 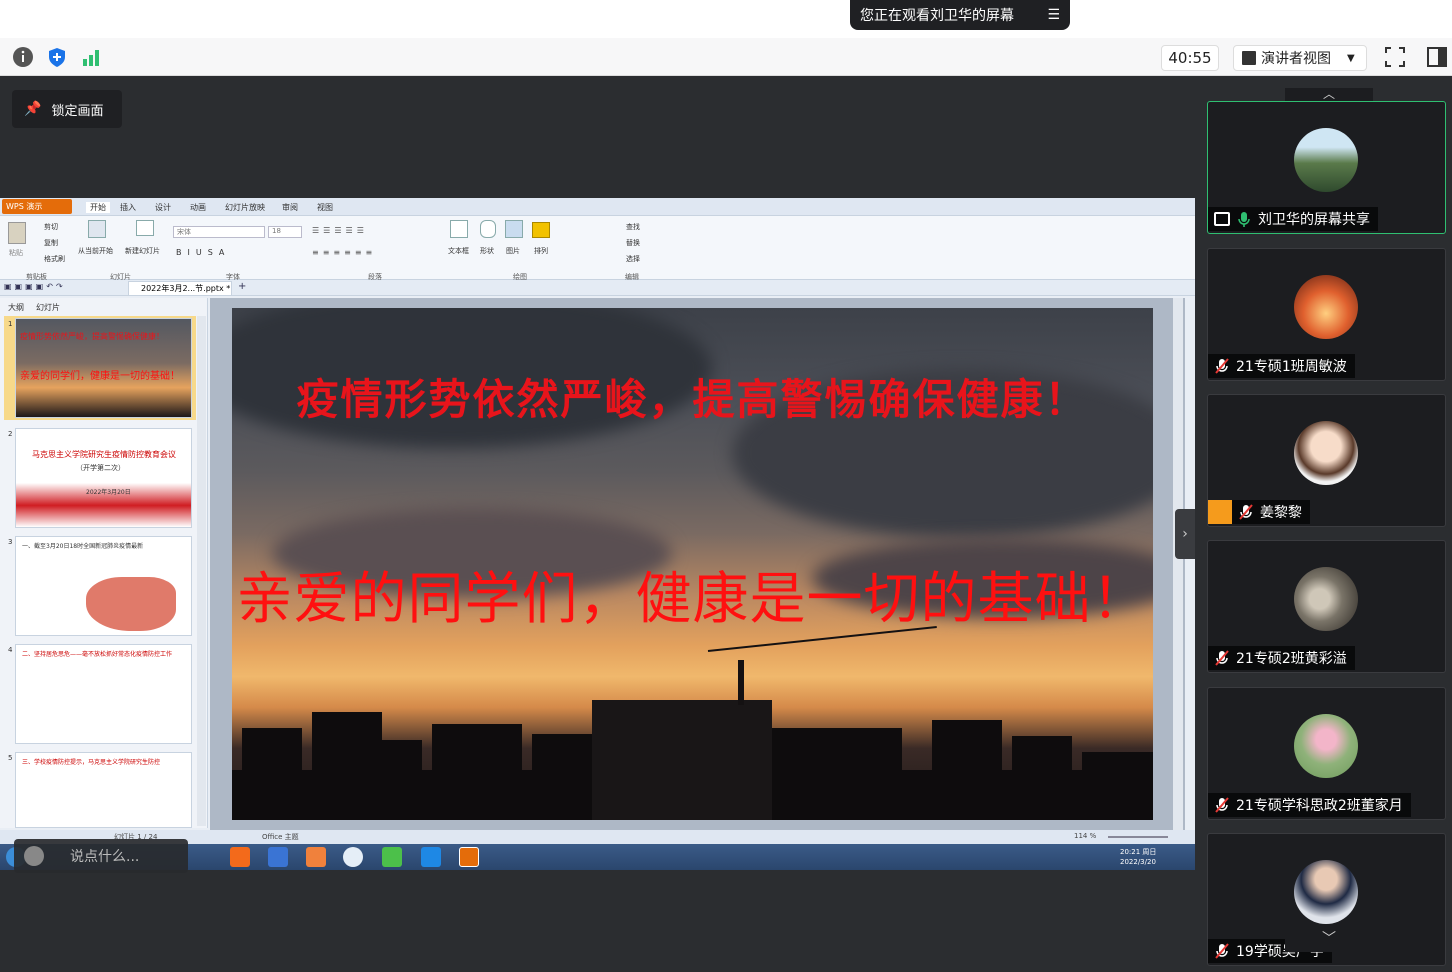 I want to click on panel-scrollbar, so click(x=201, y=571).